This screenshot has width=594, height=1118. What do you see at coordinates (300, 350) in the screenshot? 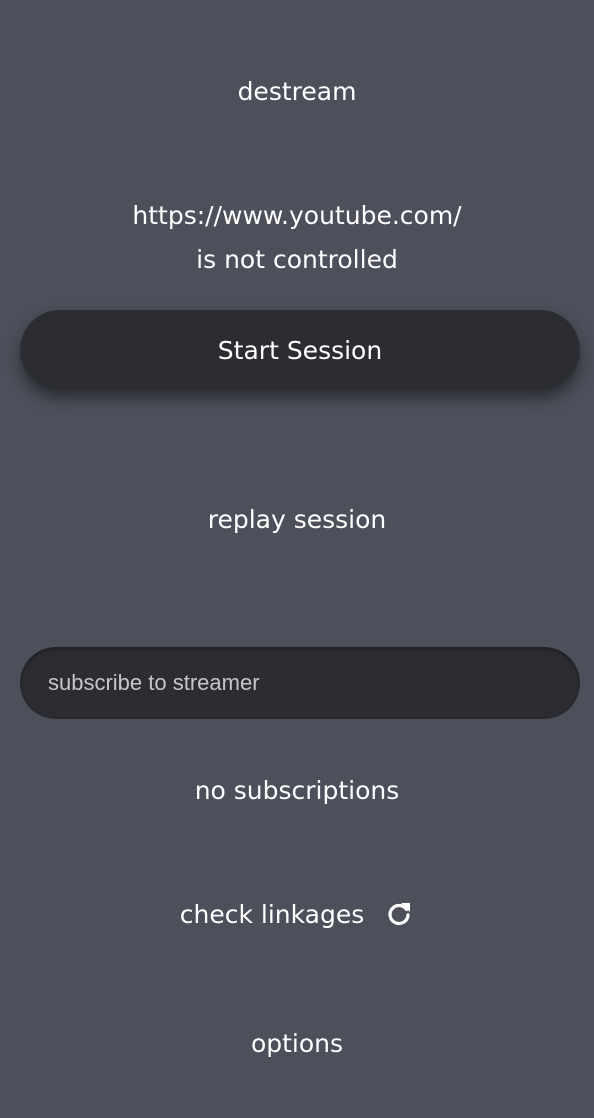
I see `start-session-button: Start Session` at bounding box center [300, 350].